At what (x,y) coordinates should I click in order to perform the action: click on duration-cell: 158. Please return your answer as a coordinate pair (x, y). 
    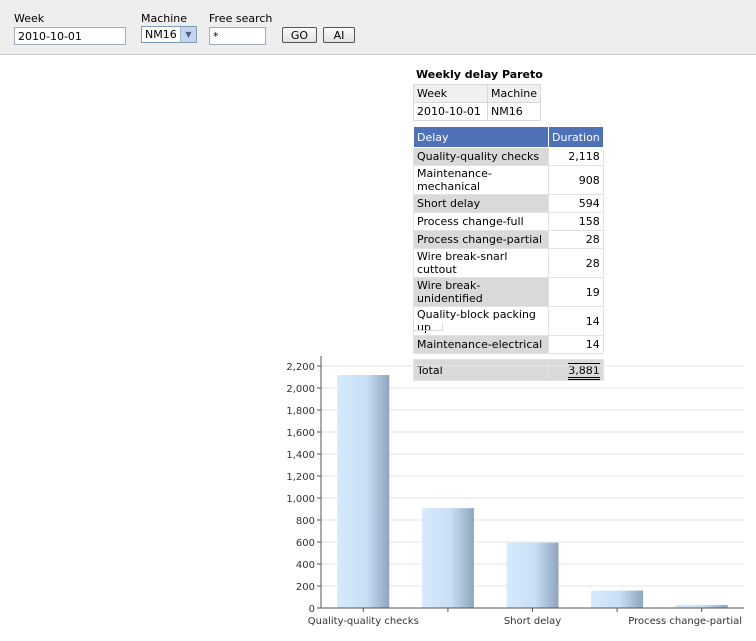
    Looking at the image, I should click on (576, 221).